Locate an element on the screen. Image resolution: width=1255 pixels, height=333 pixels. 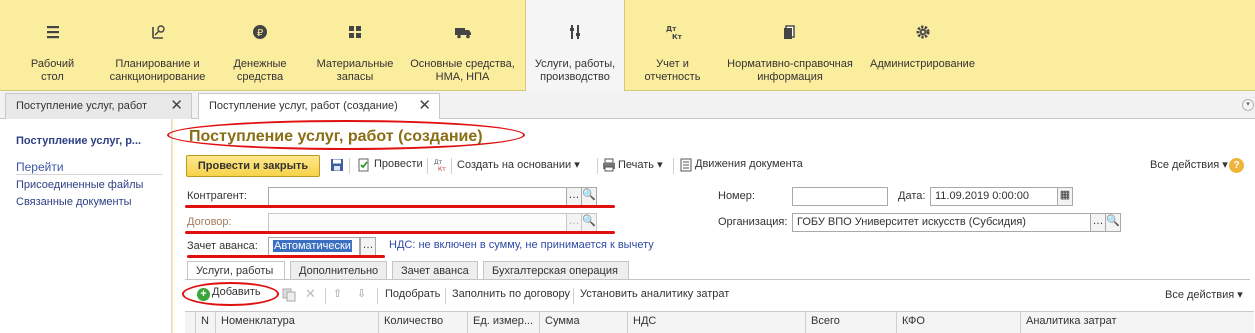
nav-link-attached-files: Присоединенные файлы is located at coordinates (79, 185).